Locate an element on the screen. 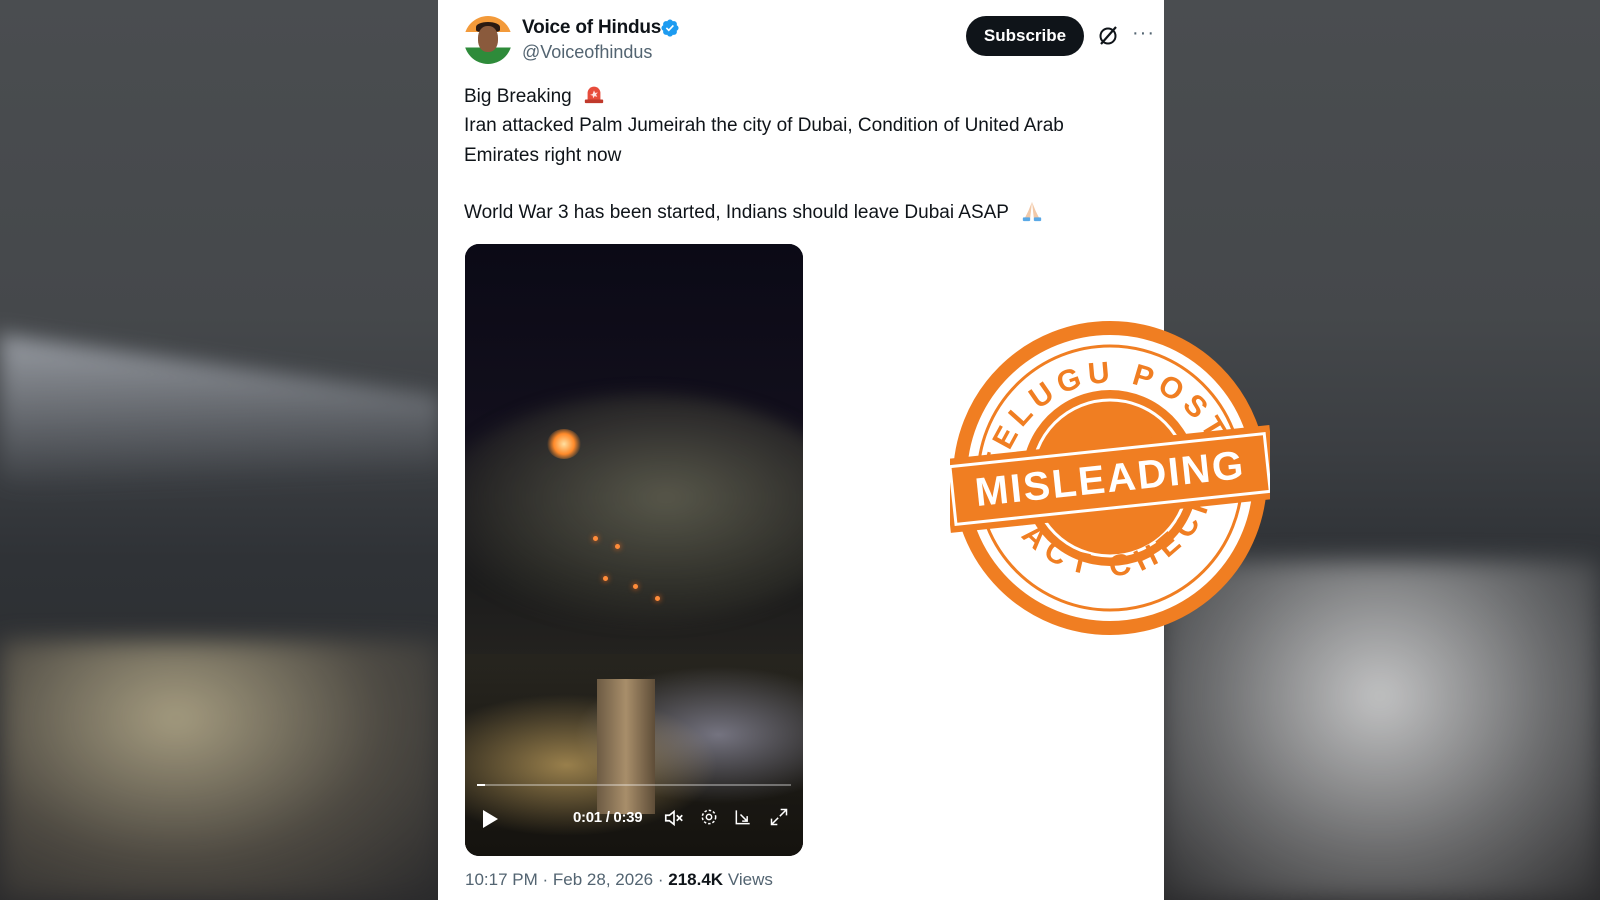 The height and width of the screenshot is (900, 1600). tweet-meta: 10:17 PM · Feb 28, 2026 · 218.4K Views is located at coordinates (619, 879).